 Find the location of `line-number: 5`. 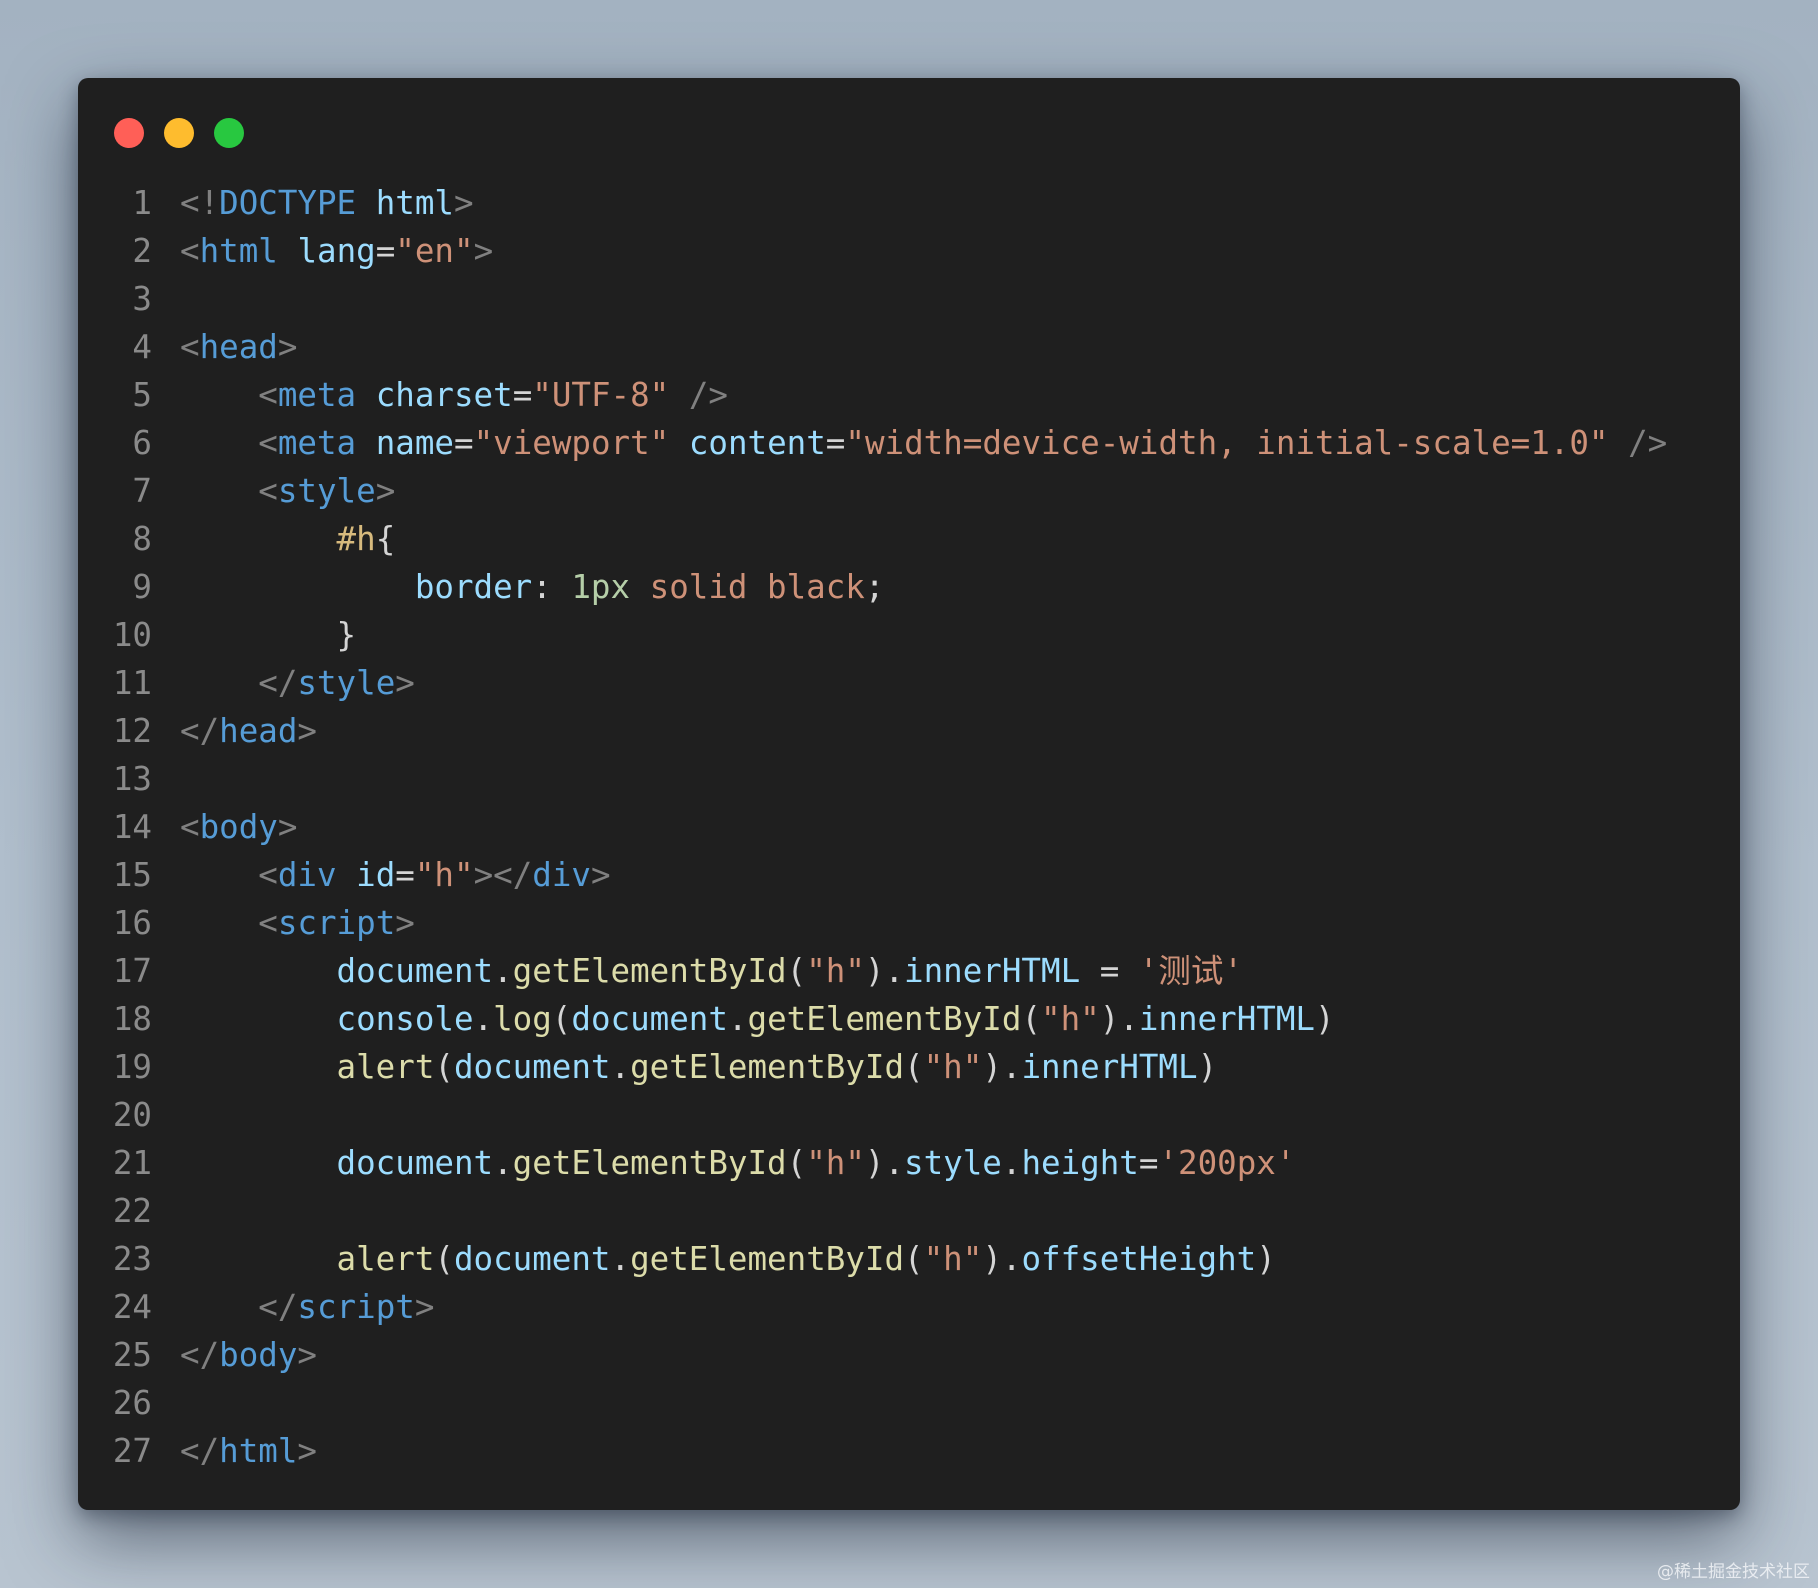

line-number: 5 is located at coordinates (142, 395).